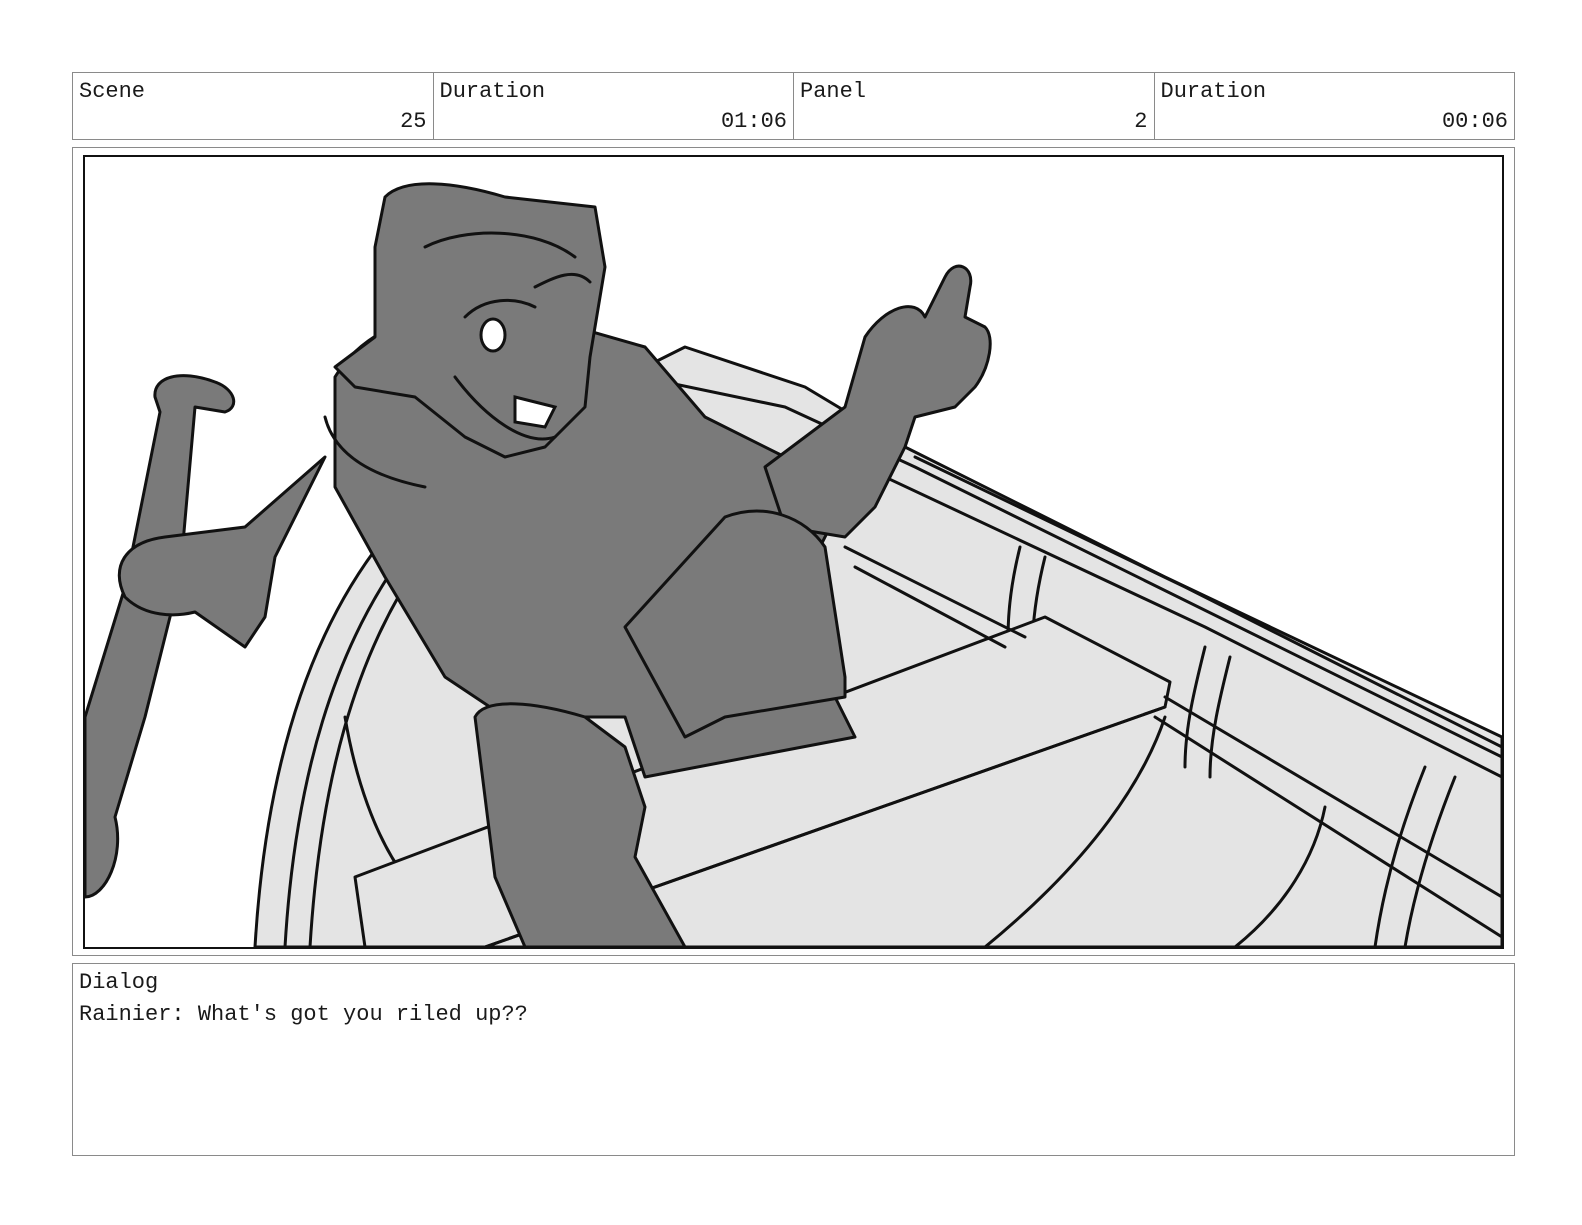 This screenshot has width=1582, height=1225. I want to click on scene-label: Scene, so click(112, 91).